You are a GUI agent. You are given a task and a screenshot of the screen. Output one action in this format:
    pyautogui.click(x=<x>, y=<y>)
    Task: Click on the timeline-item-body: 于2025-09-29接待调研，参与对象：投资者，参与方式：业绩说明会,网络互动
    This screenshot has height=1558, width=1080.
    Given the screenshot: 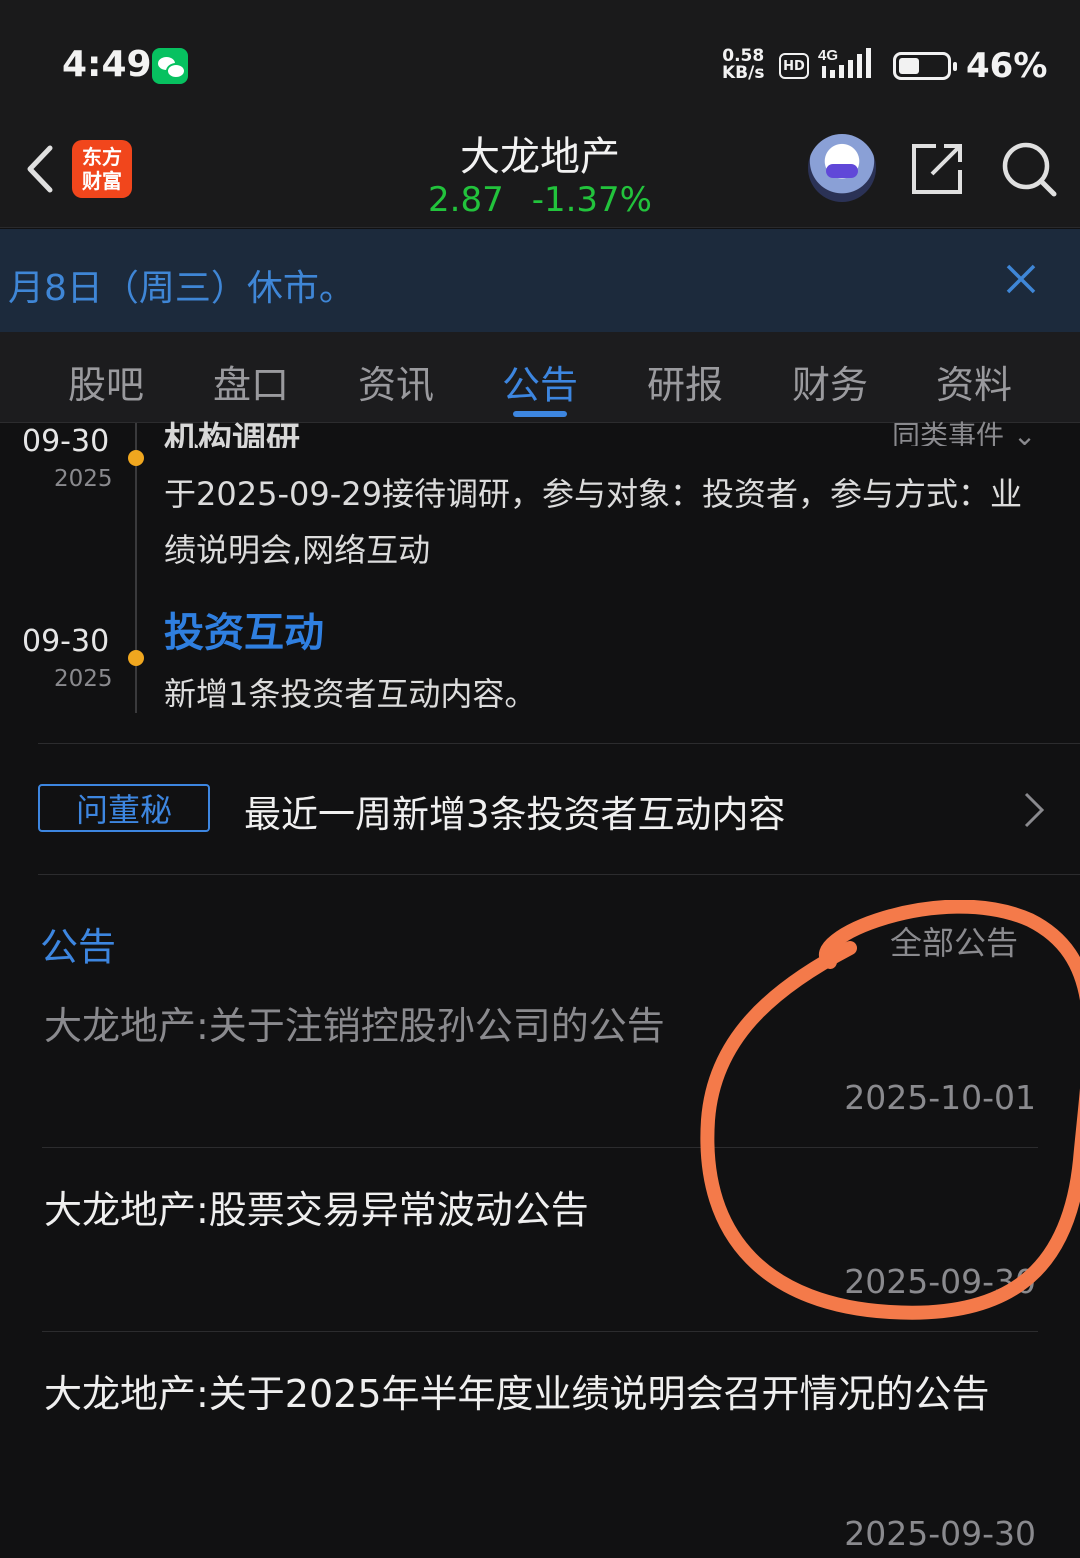 What is the action you would take?
    pyautogui.click(x=604, y=522)
    